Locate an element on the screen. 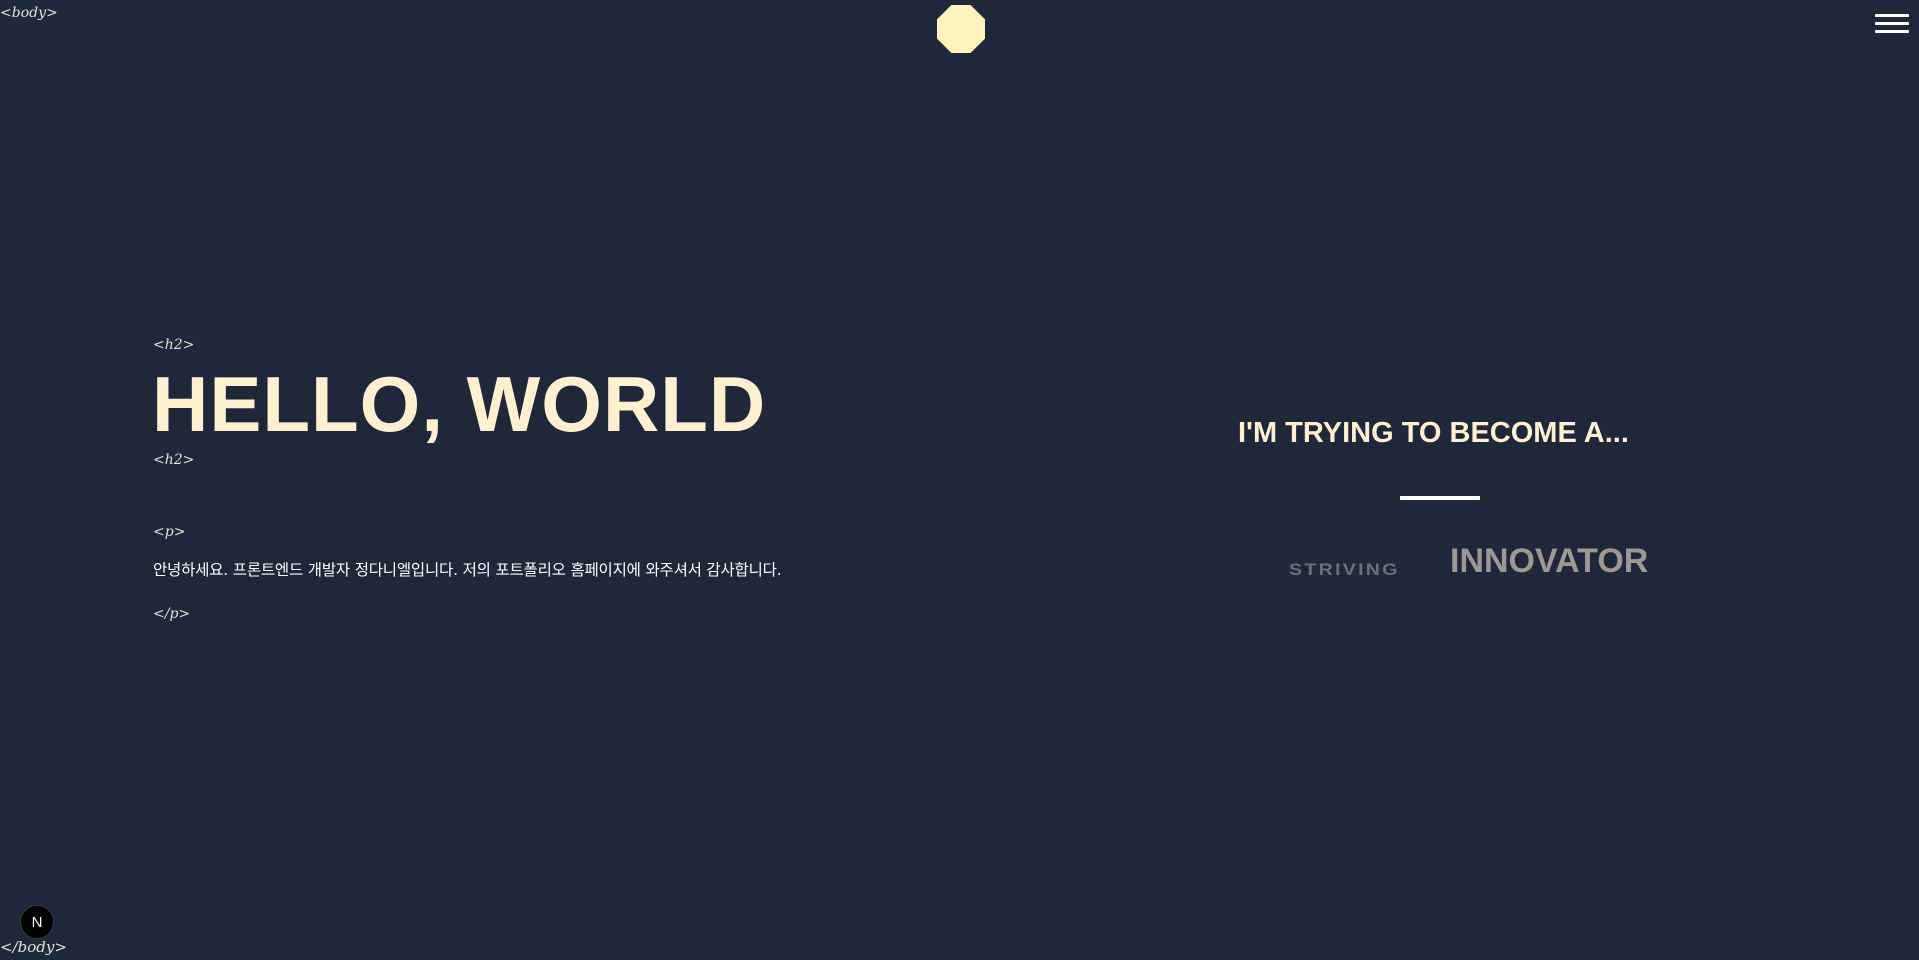 The image size is (1919, 960). h2-open-tag: <h2> is located at coordinates (174, 345).